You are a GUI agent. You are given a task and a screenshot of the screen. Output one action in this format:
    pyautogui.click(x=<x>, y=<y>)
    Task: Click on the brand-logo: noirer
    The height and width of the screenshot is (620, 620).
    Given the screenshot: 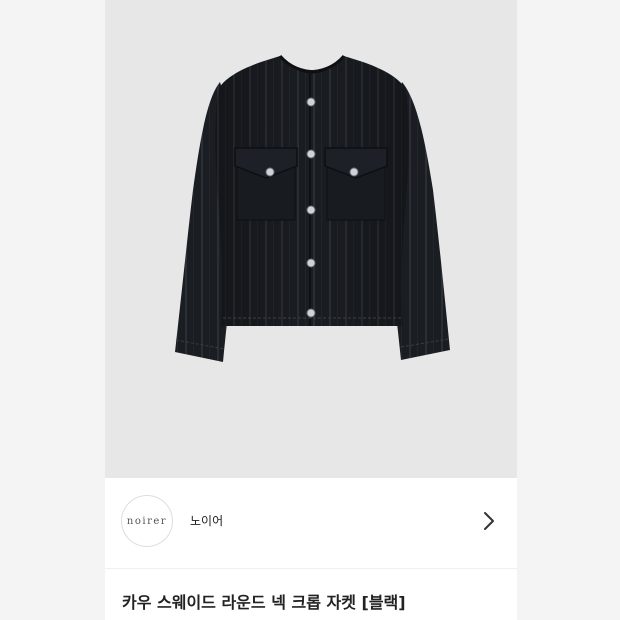 What is the action you would take?
    pyautogui.click(x=147, y=521)
    